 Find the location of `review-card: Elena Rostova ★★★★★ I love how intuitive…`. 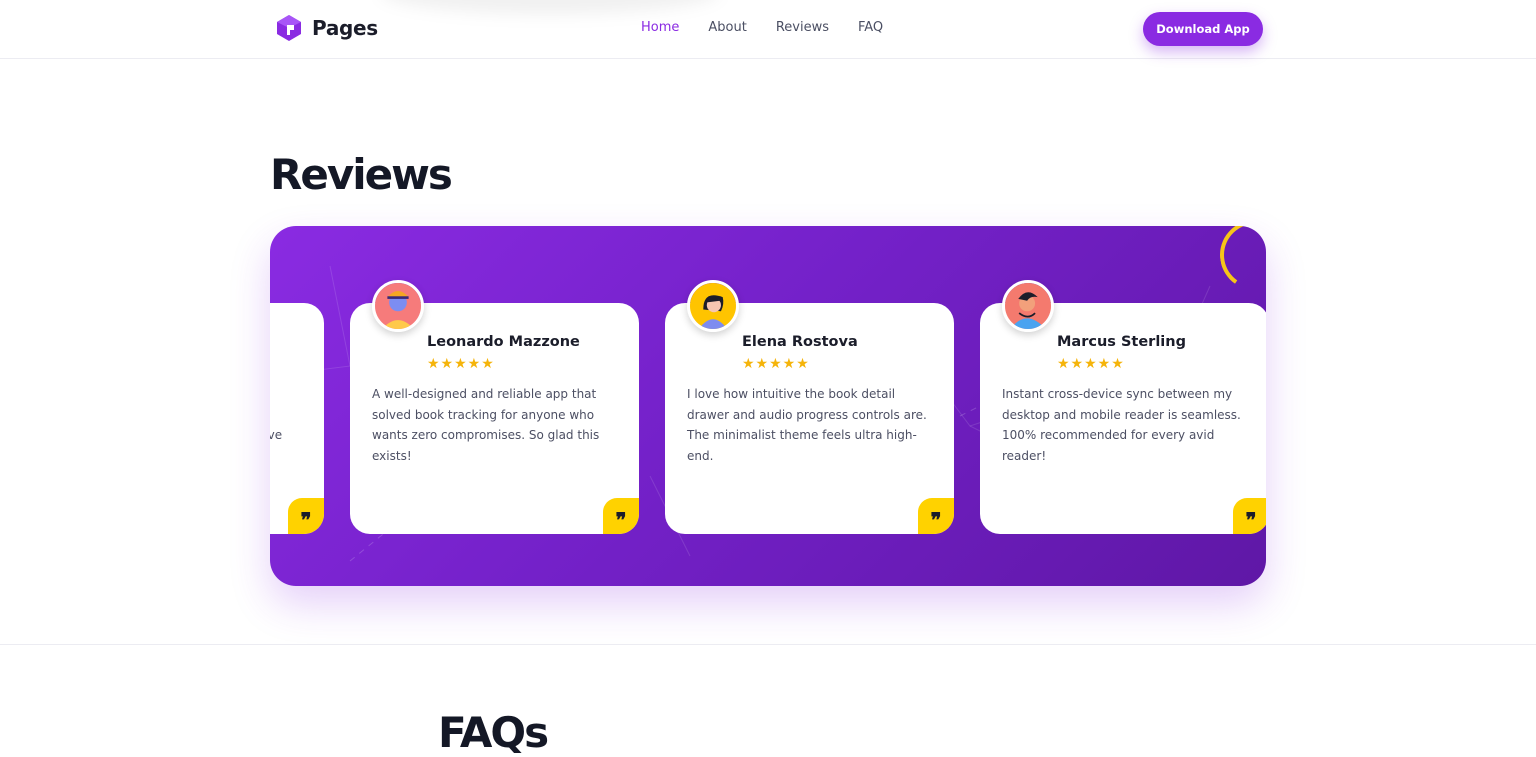

review-card: Elena Rostova ★★★★★ I love how intuitive… is located at coordinates (809, 407).